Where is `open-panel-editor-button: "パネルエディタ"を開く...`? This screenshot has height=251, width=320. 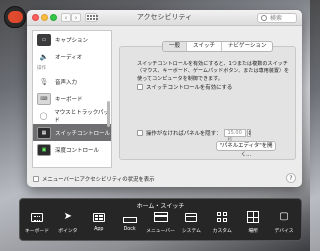 open-panel-editor-button: "パネルエディタ"を開く... is located at coordinates (246, 149).